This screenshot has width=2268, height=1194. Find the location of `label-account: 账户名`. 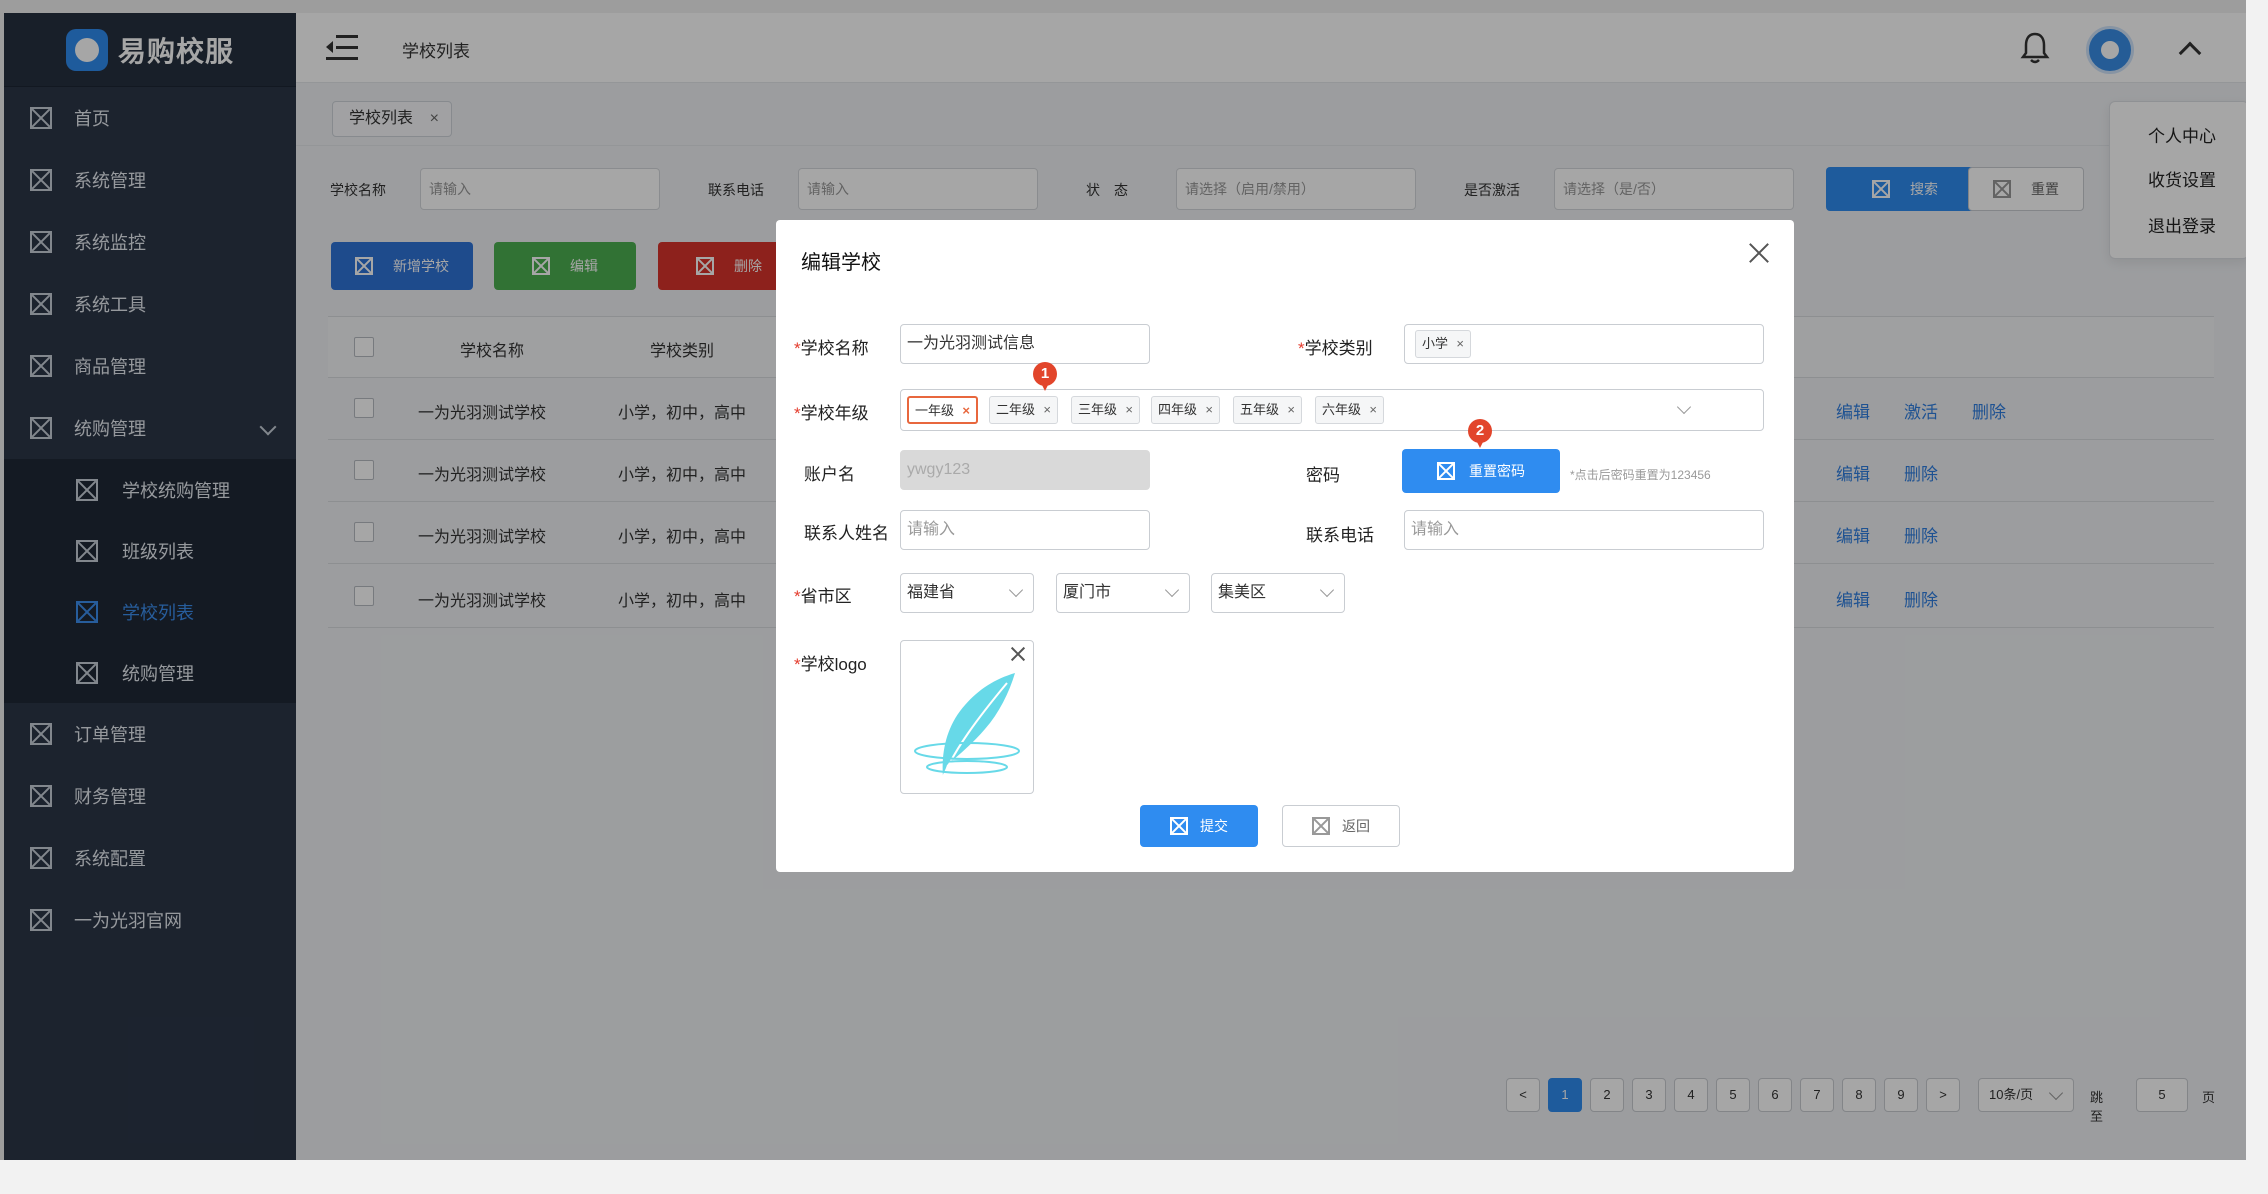

label-account: 账户名 is located at coordinates (829, 474).